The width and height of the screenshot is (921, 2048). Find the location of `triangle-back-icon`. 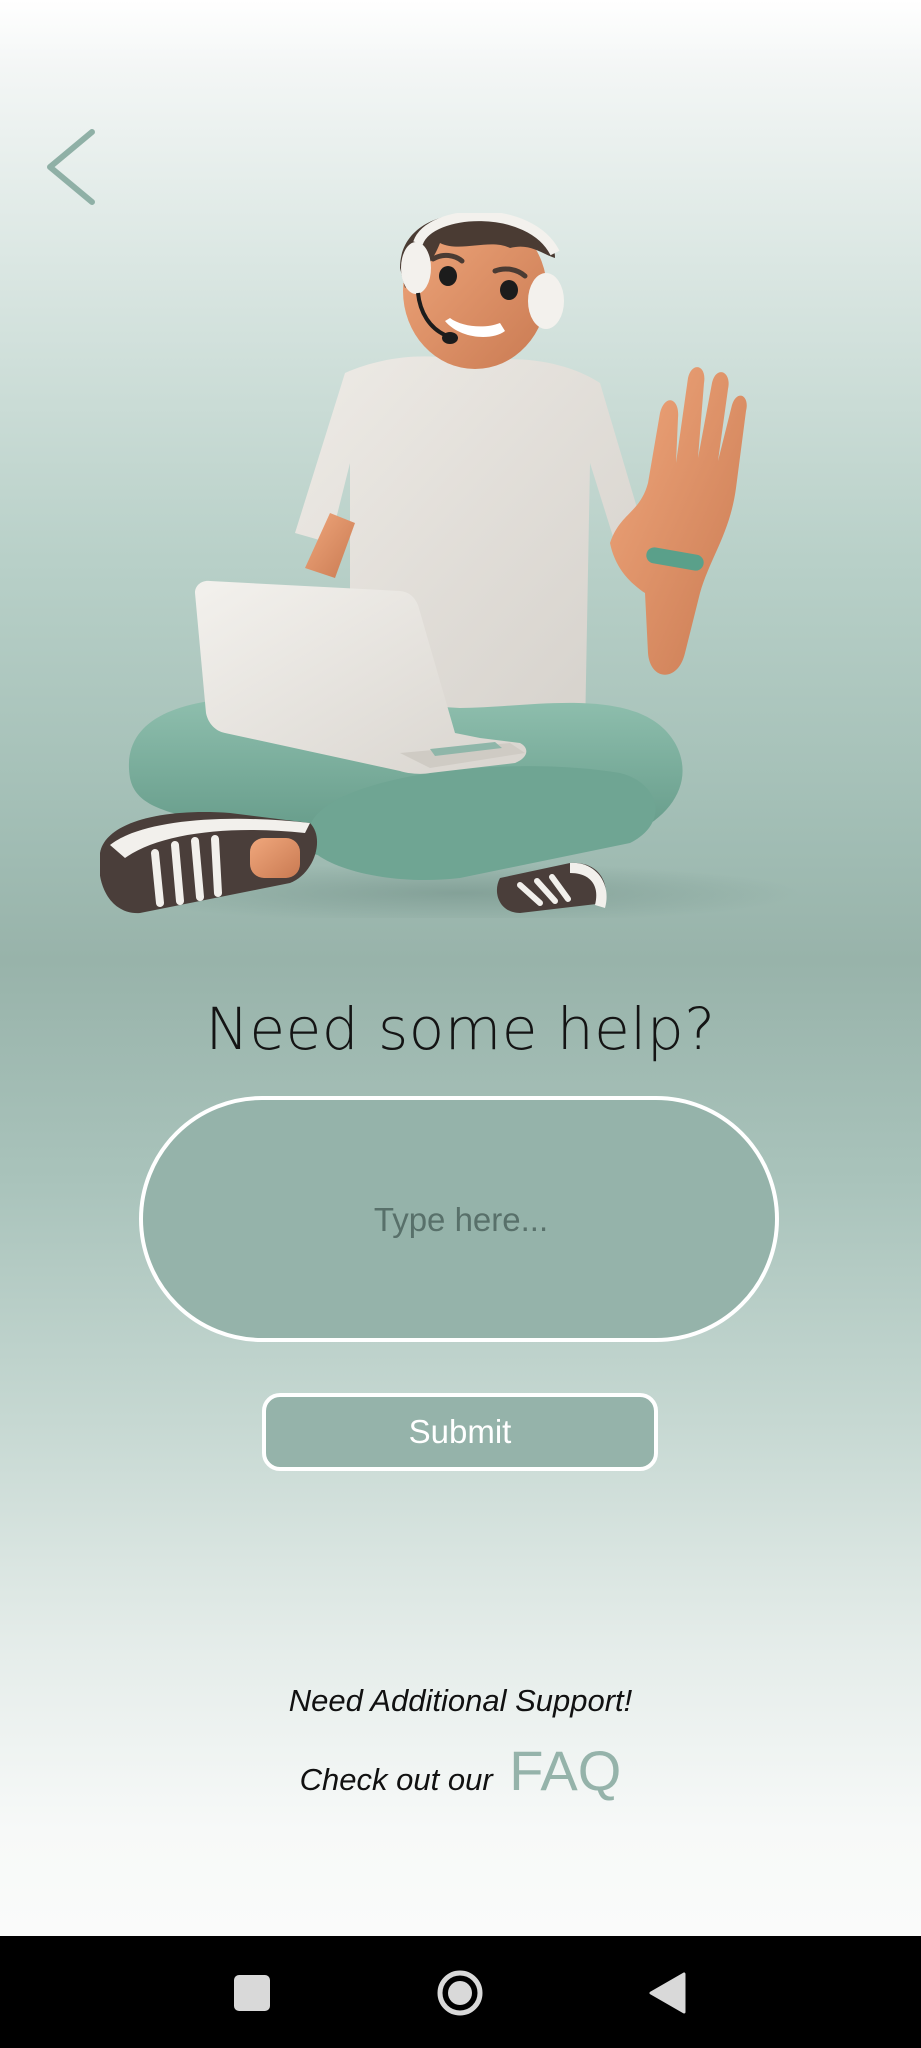

triangle-back-icon is located at coordinates (667, 1993).